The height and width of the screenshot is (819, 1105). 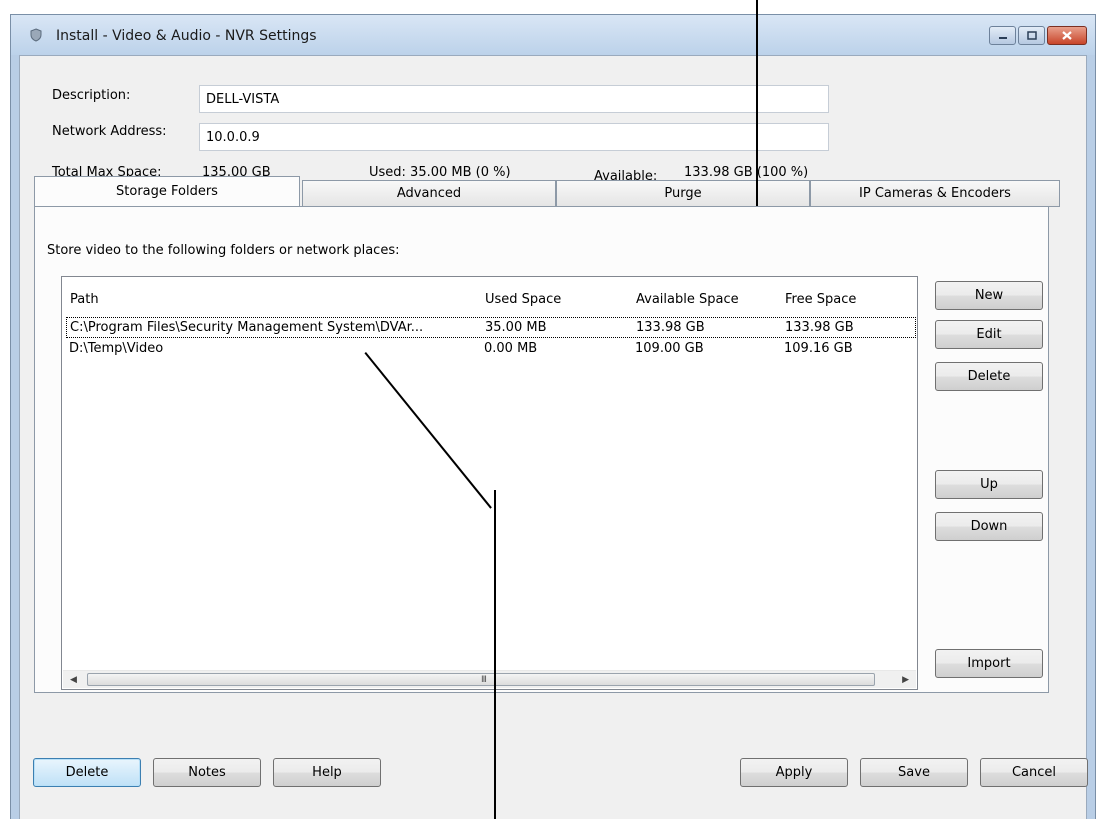 I want to click on column-header-path: Path, so click(x=84, y=299).